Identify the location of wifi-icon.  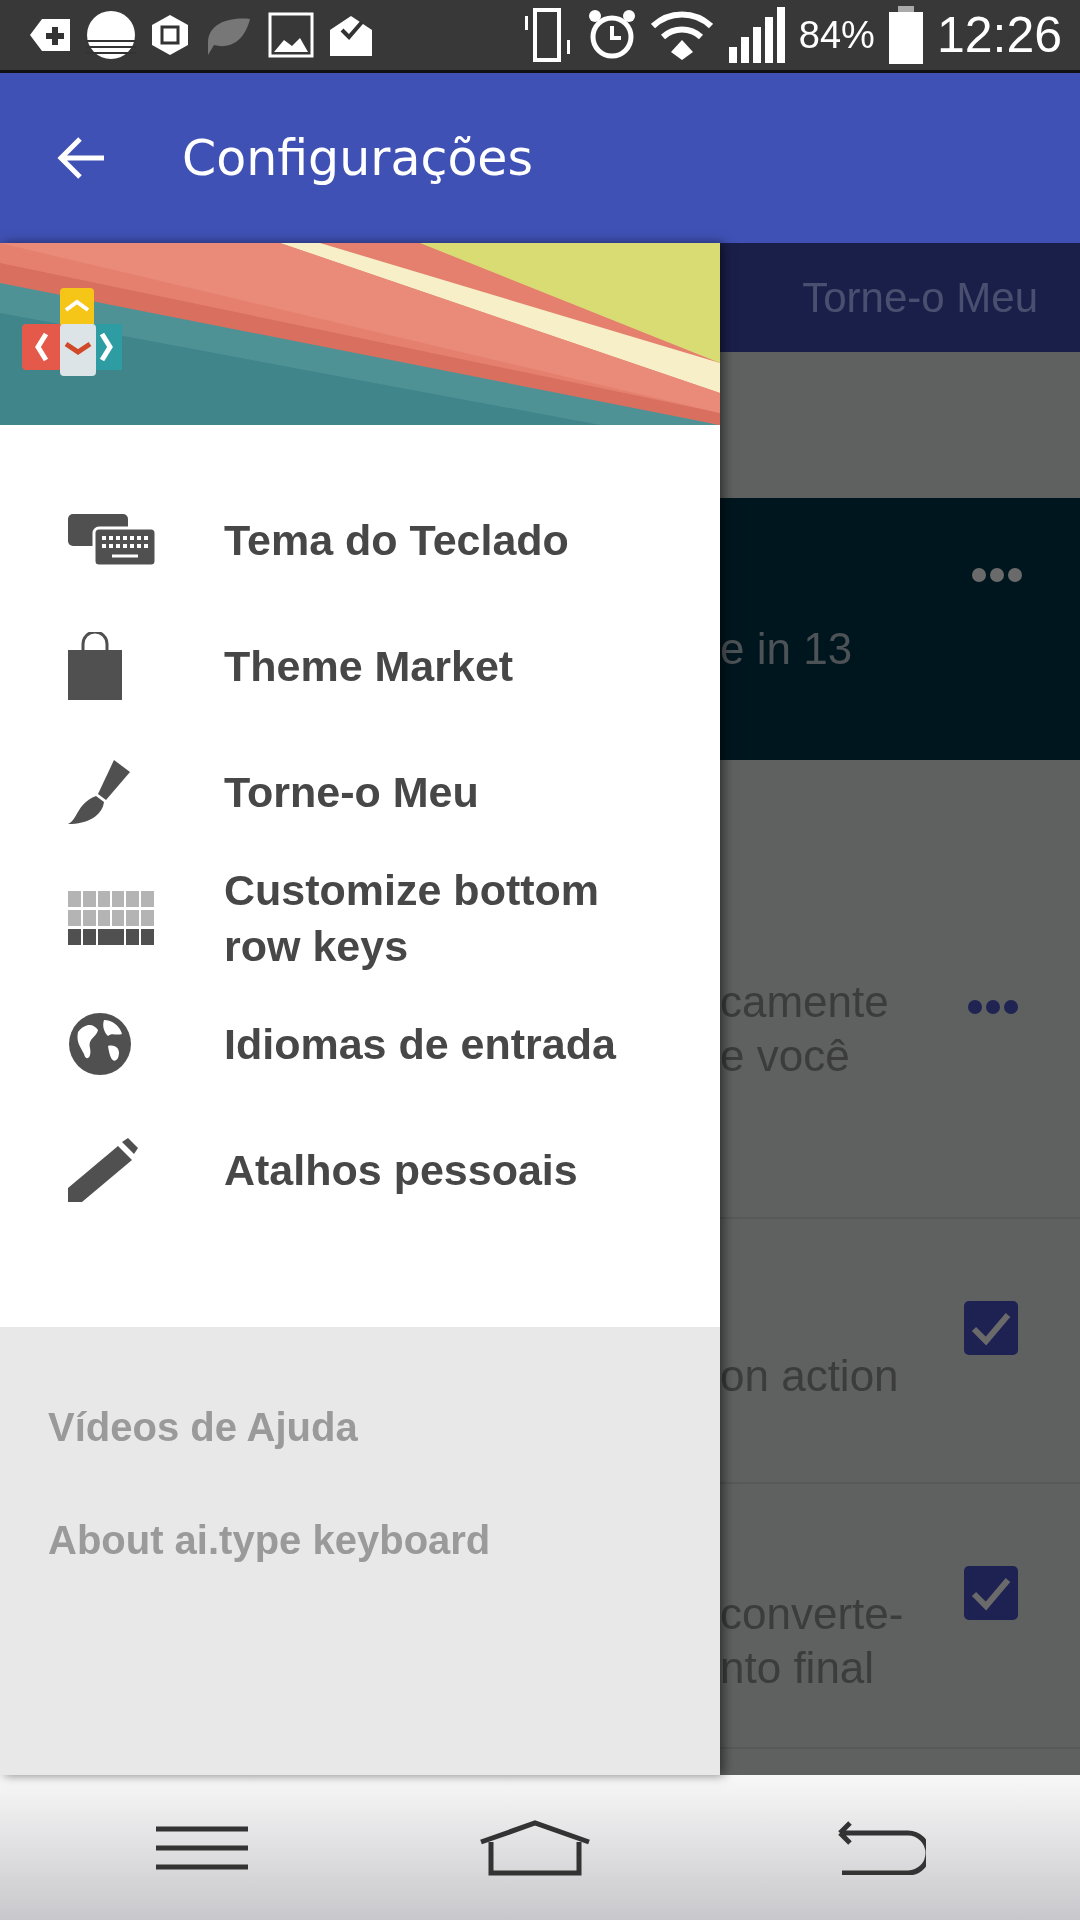
(681, 35).